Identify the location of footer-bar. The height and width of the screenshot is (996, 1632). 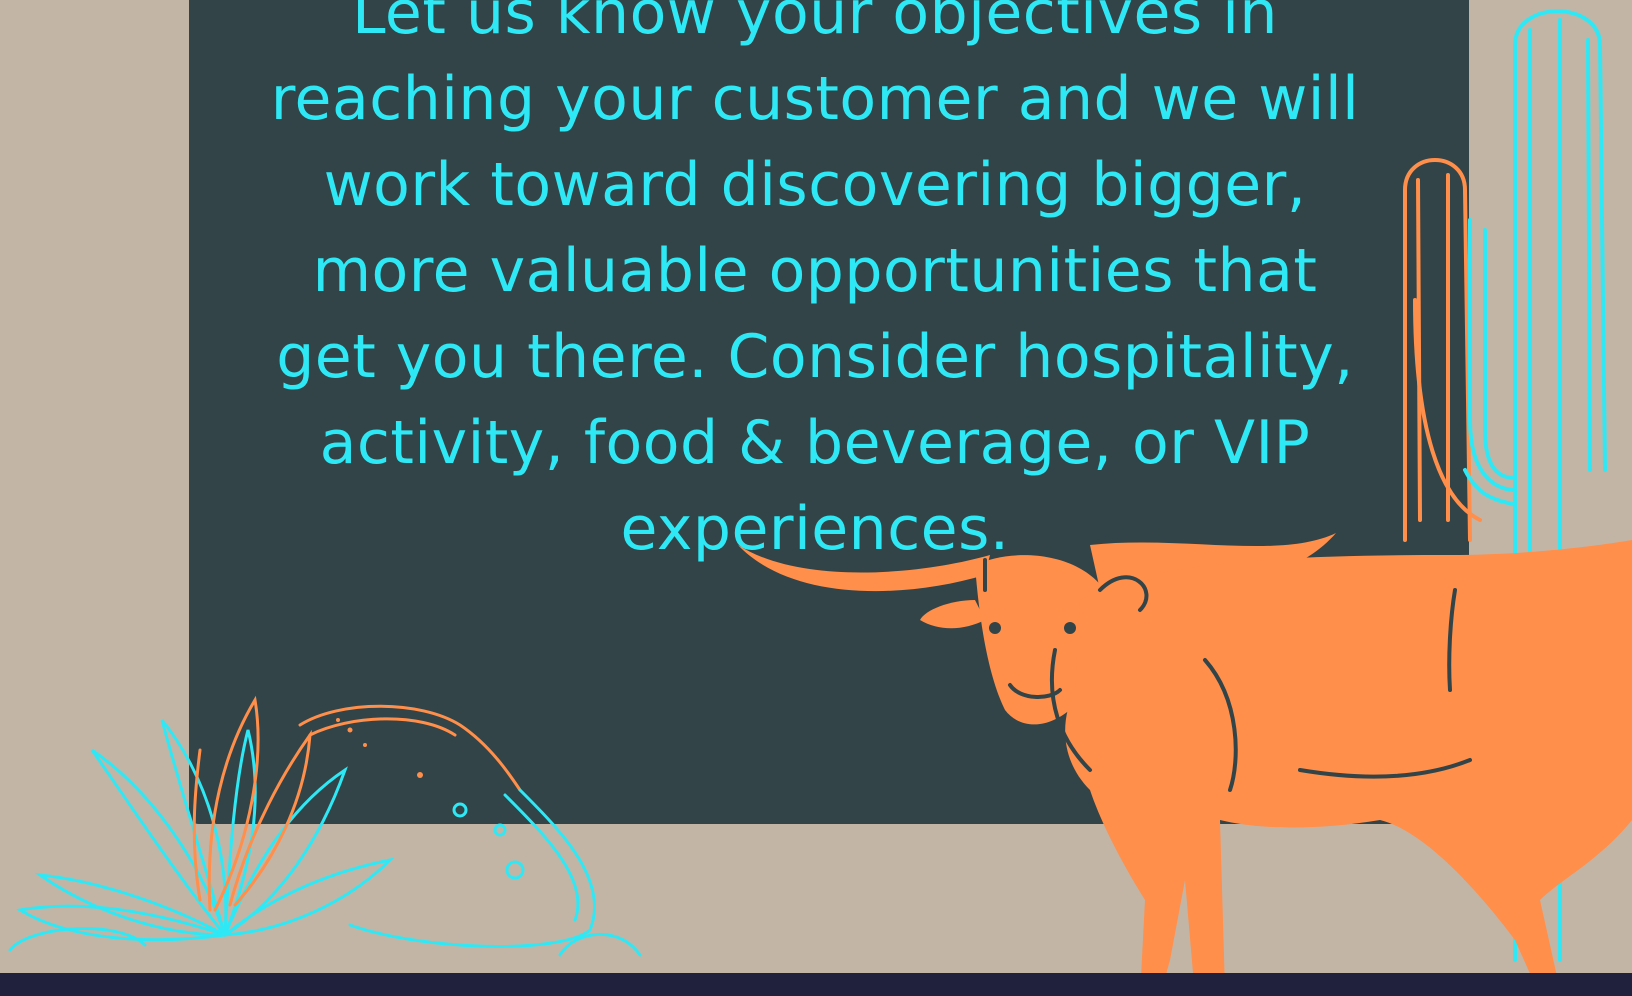
(816, 984).